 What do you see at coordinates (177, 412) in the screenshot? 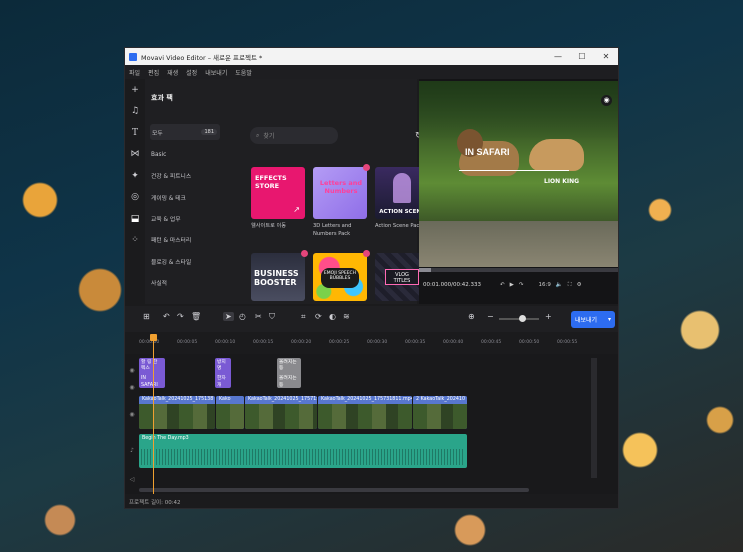
I see `video-clip: KakaoTalk_20241025_175138` at bounding box center [177, 412].